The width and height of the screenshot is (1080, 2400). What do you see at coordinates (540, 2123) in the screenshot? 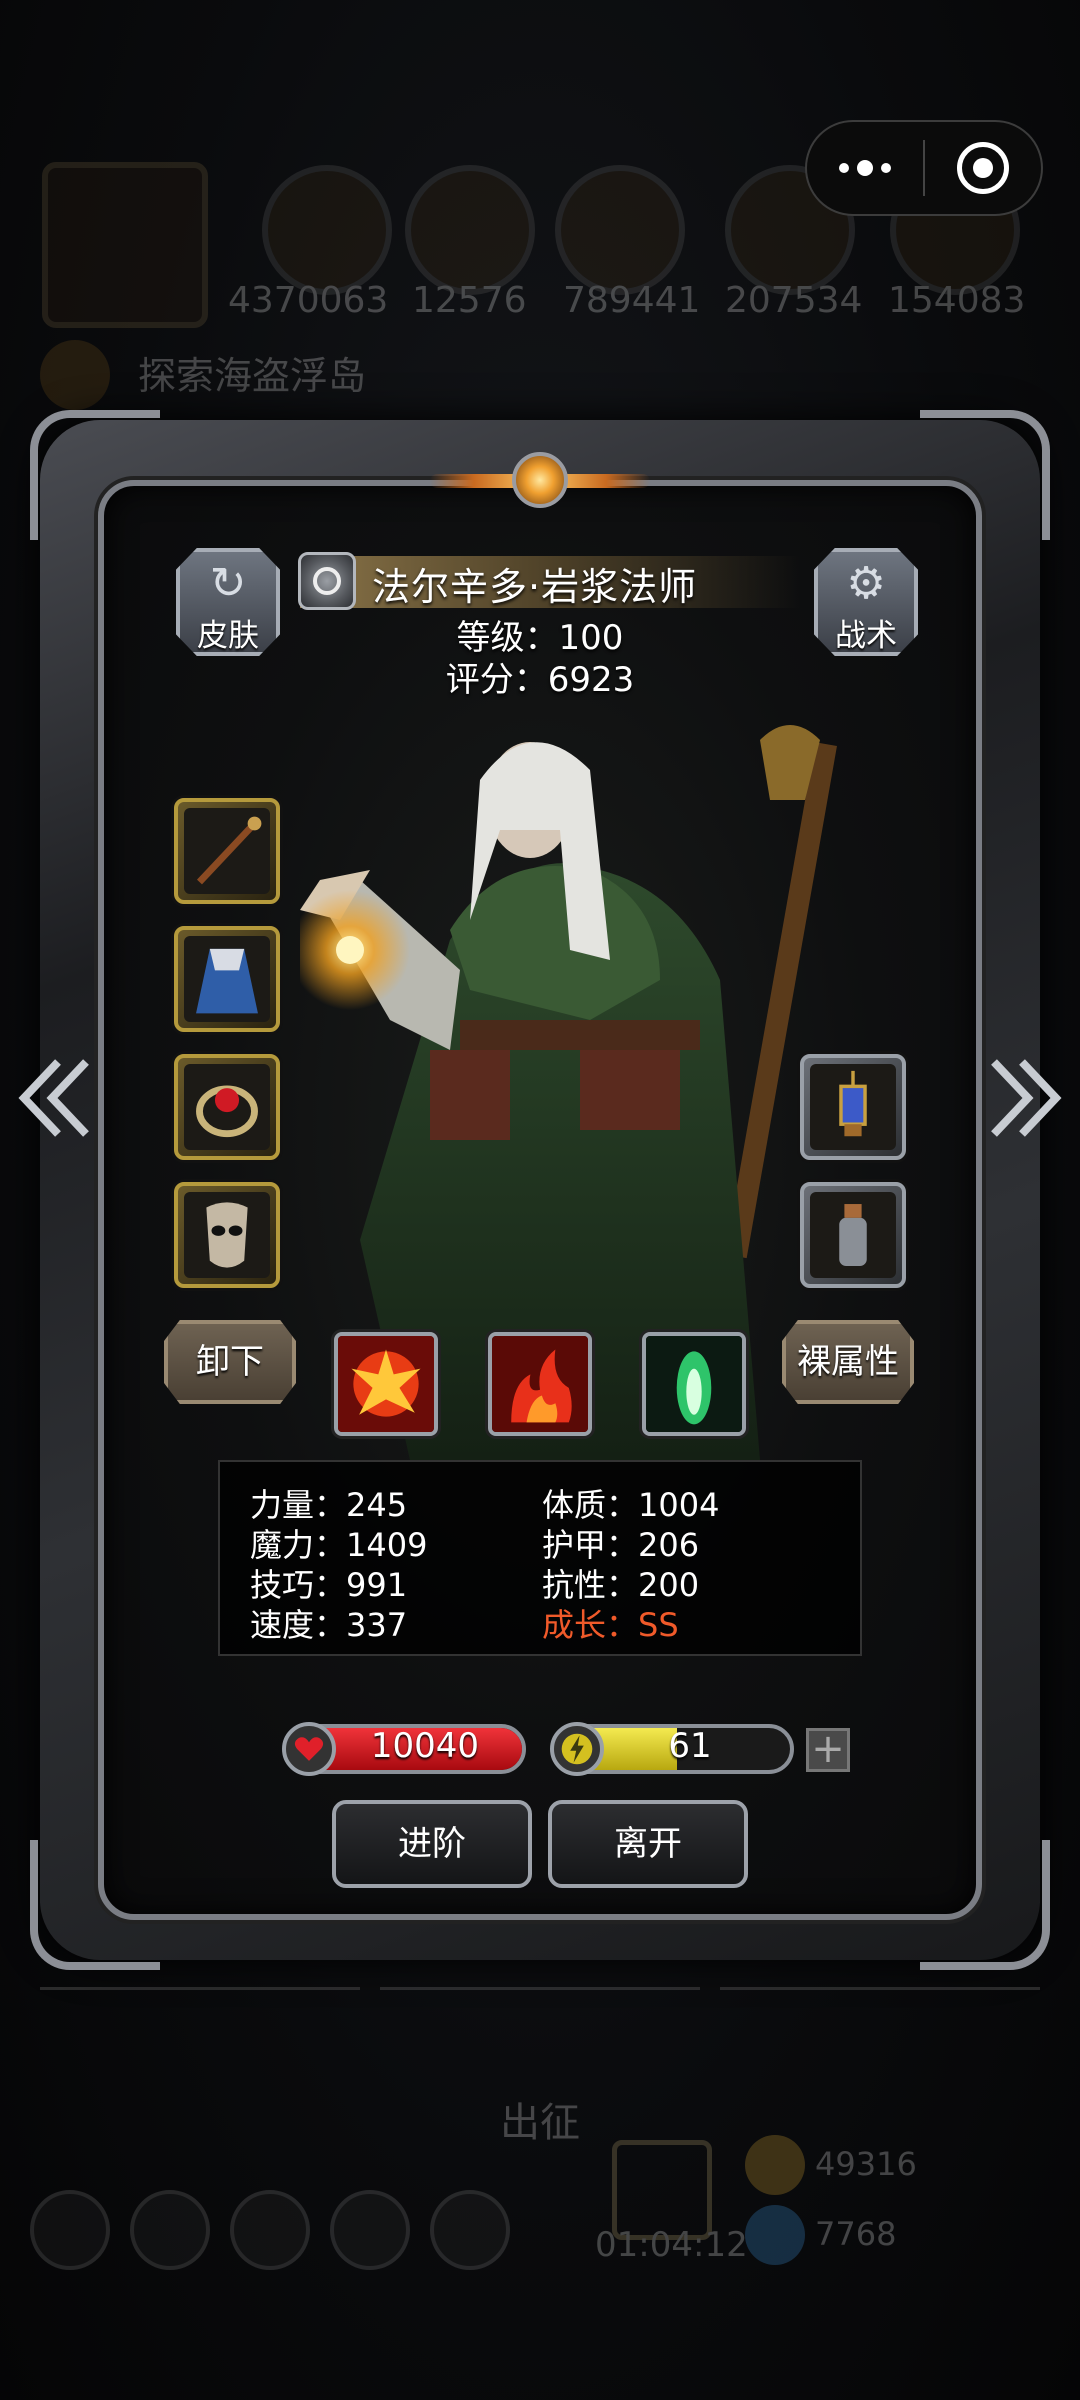
I see `expedition-label: 出征` at bounding box center [540, 2123].